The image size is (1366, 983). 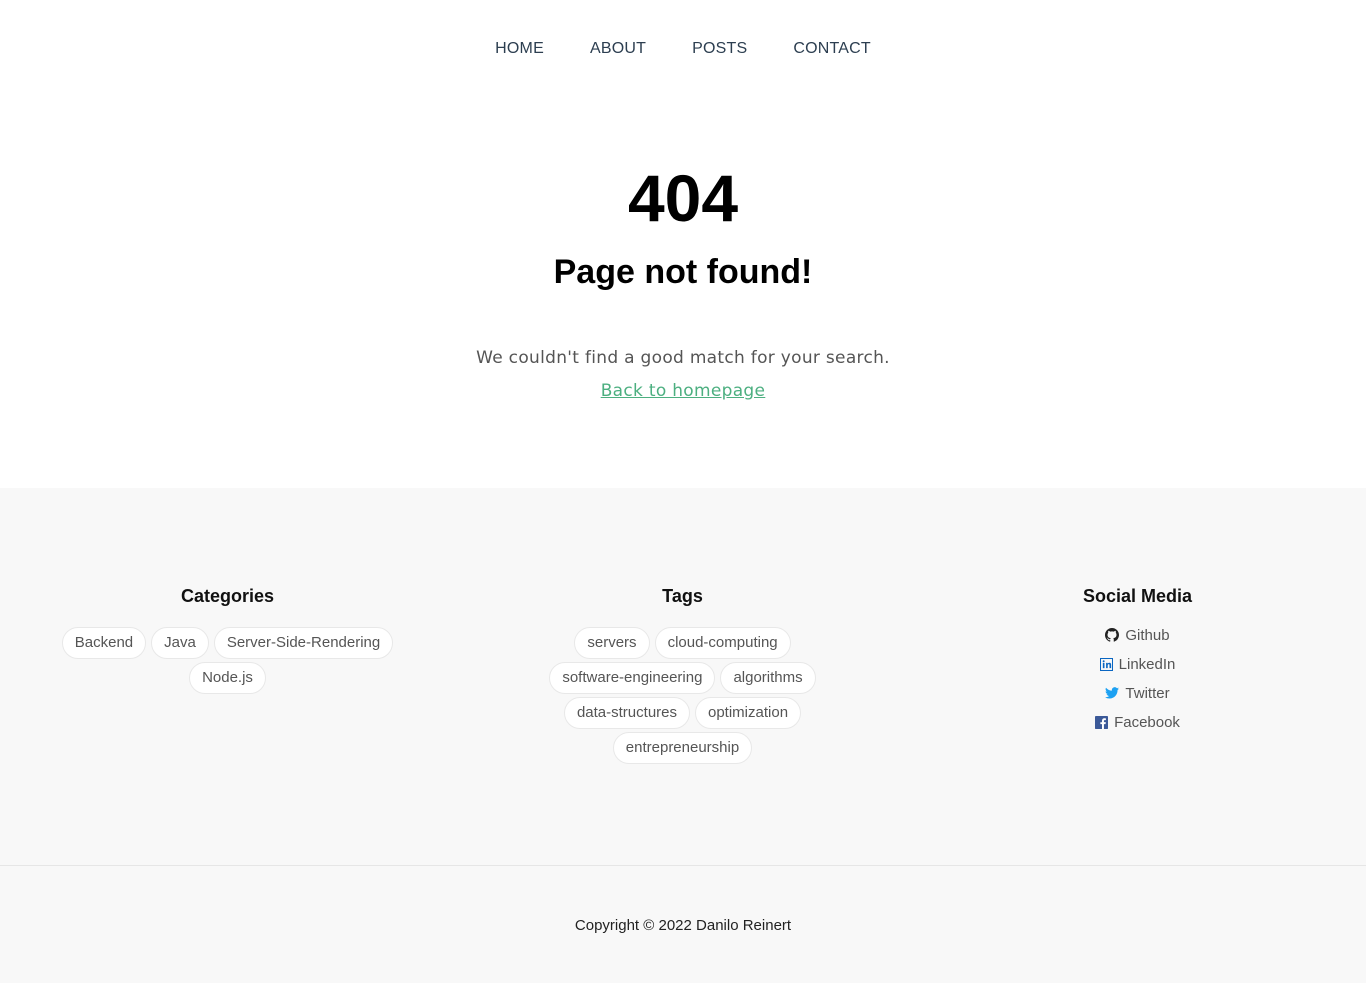 I want to click on github-link: Github, so click(x=1137, y=635).